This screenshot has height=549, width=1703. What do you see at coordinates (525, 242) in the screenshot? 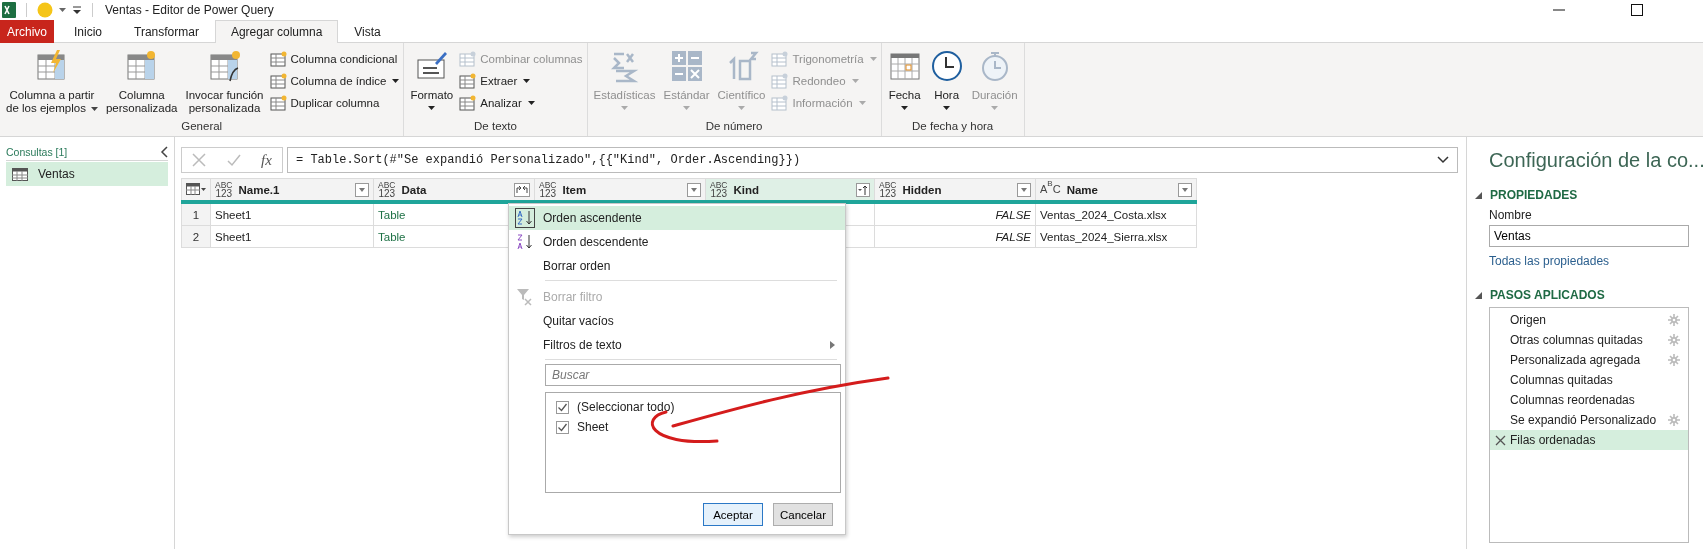
I see `sort-descending-icon` at bounding box center [525, 242].